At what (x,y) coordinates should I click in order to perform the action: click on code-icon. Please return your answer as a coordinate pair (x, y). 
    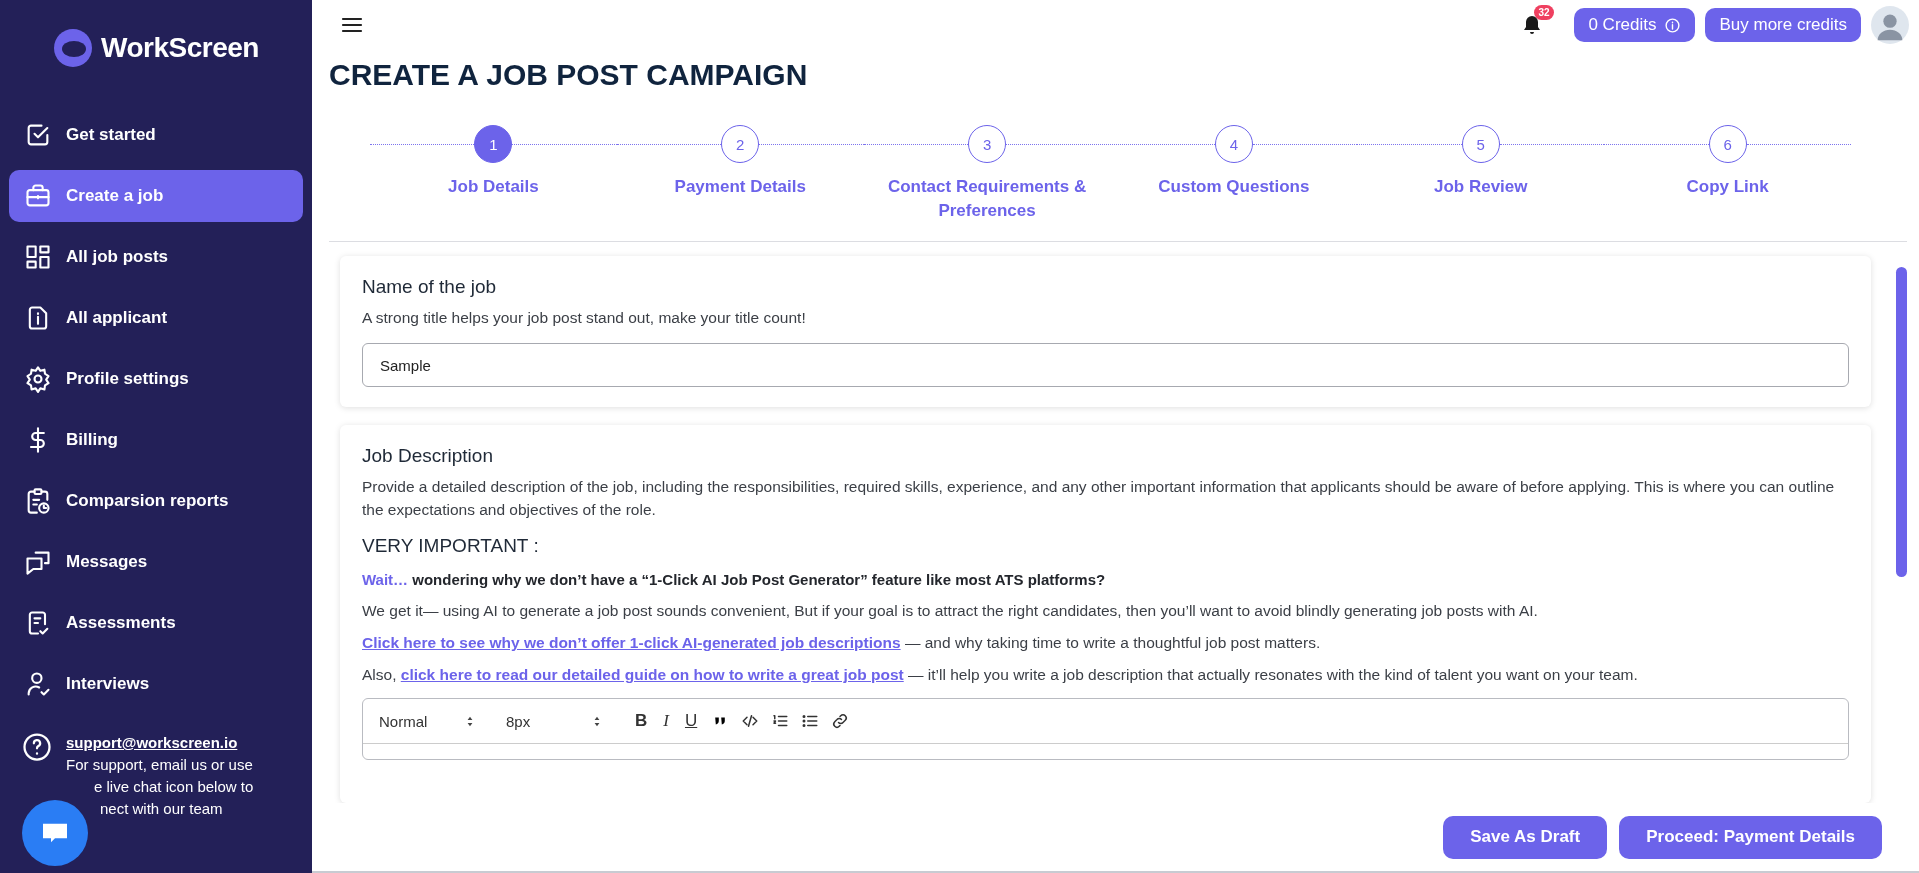
    Looking at the image, I should click on (750, 721).